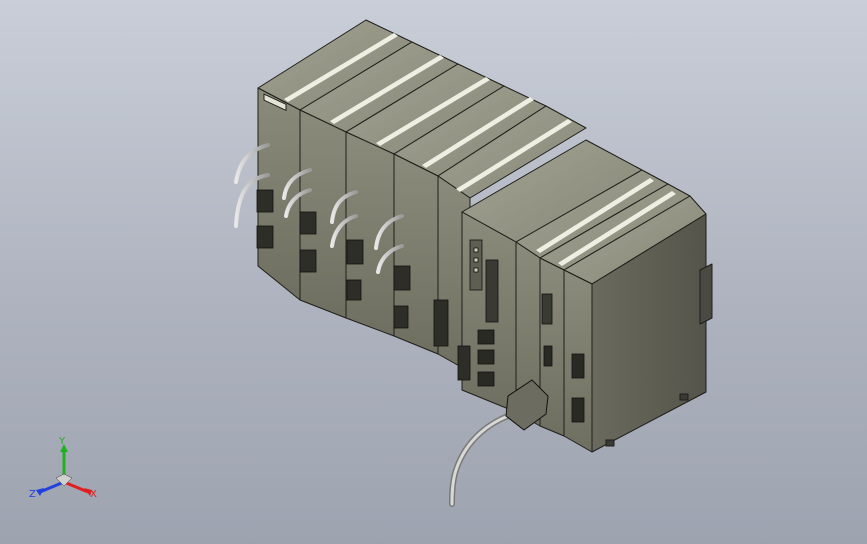 This screenshot has width=867, height=544. I want to click on module-3-front, so click(370, 234).